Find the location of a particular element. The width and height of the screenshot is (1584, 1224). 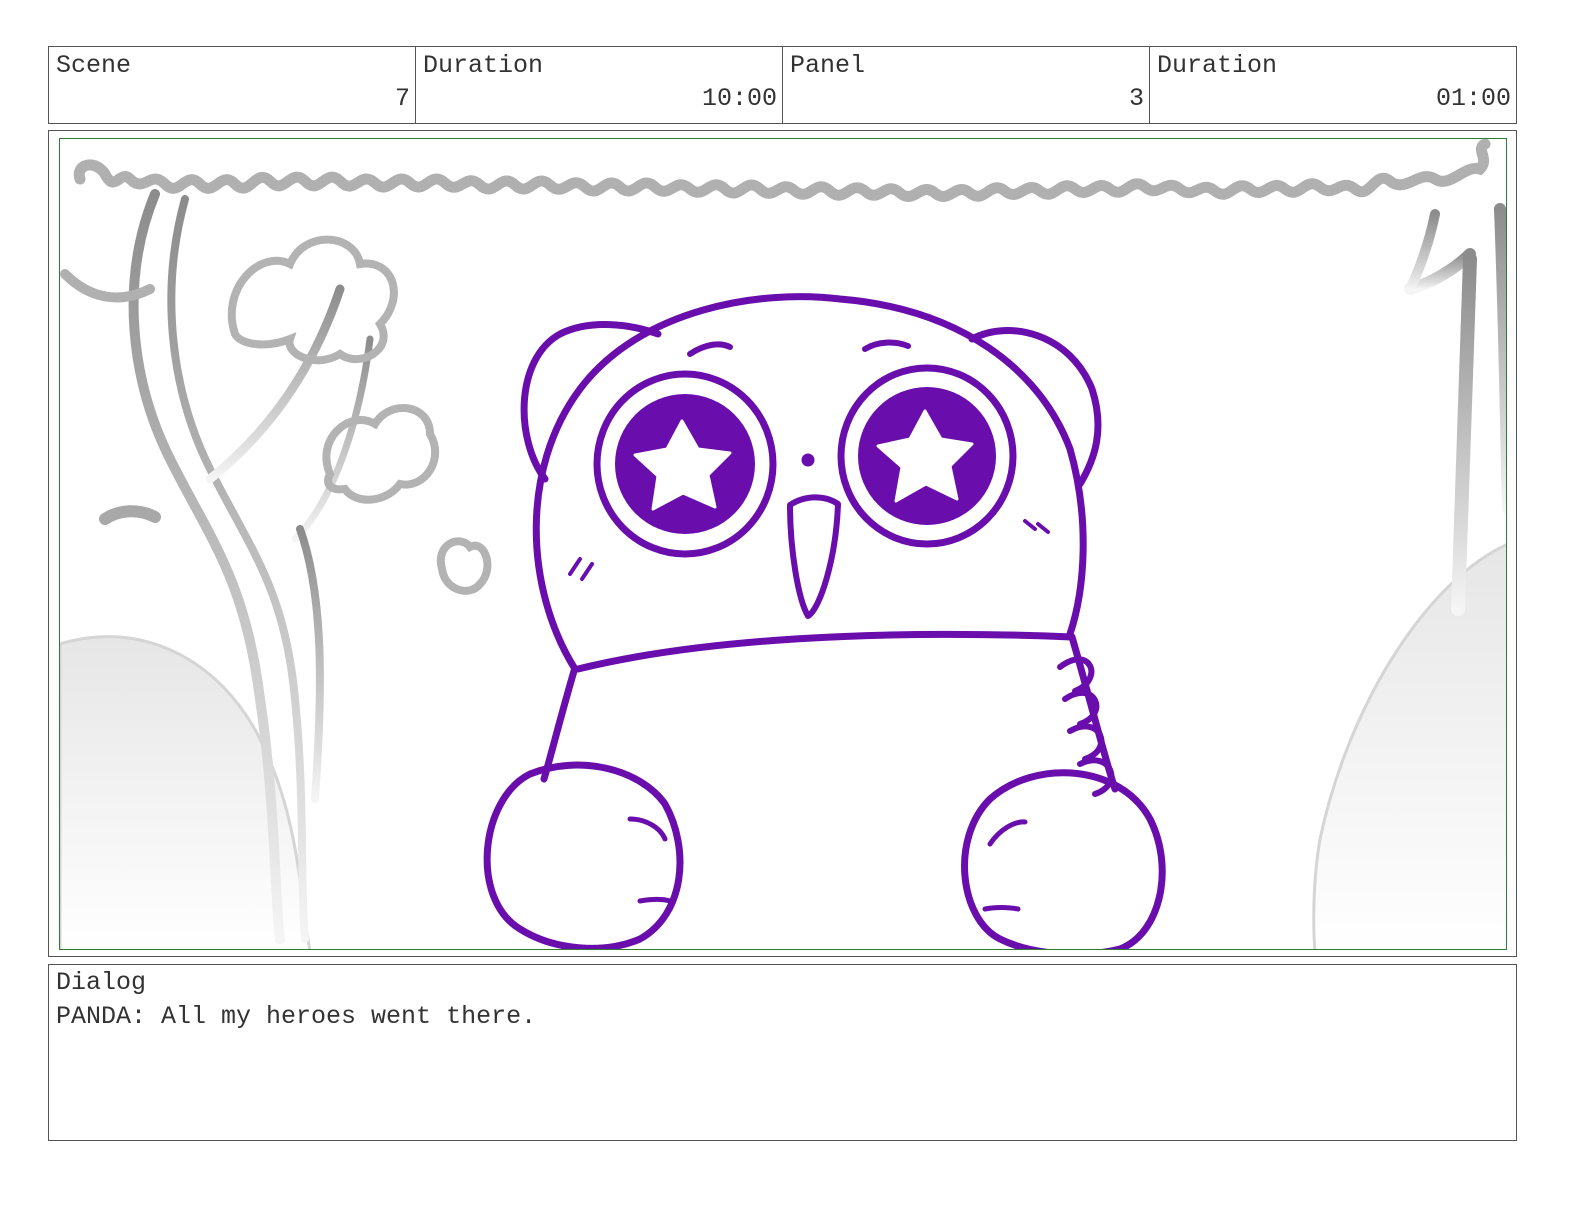

panda-left-paw is located at coordinates (583, 855).